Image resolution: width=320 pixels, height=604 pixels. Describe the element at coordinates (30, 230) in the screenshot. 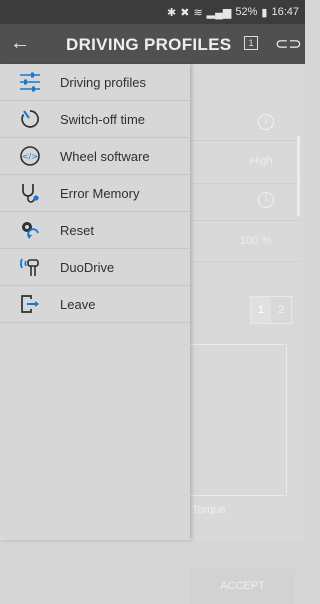

I see `reset-gear-icon` at that location.